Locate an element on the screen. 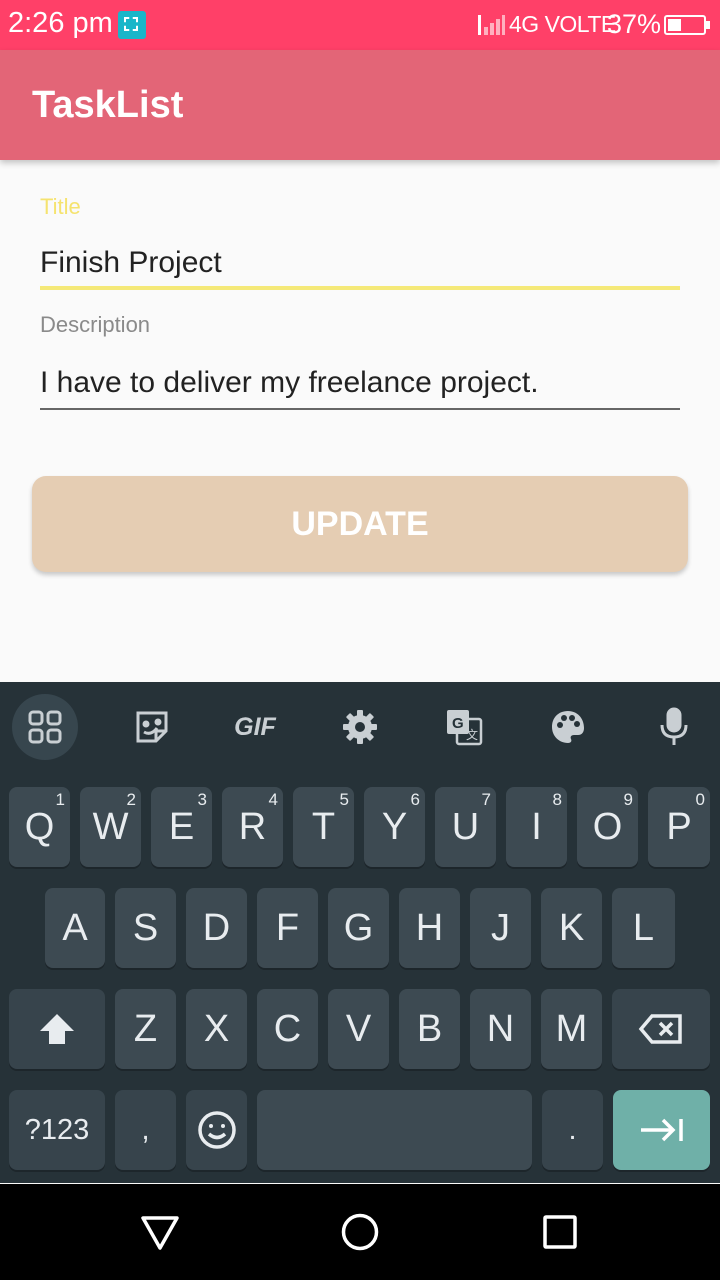 This screenshot has width=720, height=1280. key-label: T is located at coordinates (323, 826).